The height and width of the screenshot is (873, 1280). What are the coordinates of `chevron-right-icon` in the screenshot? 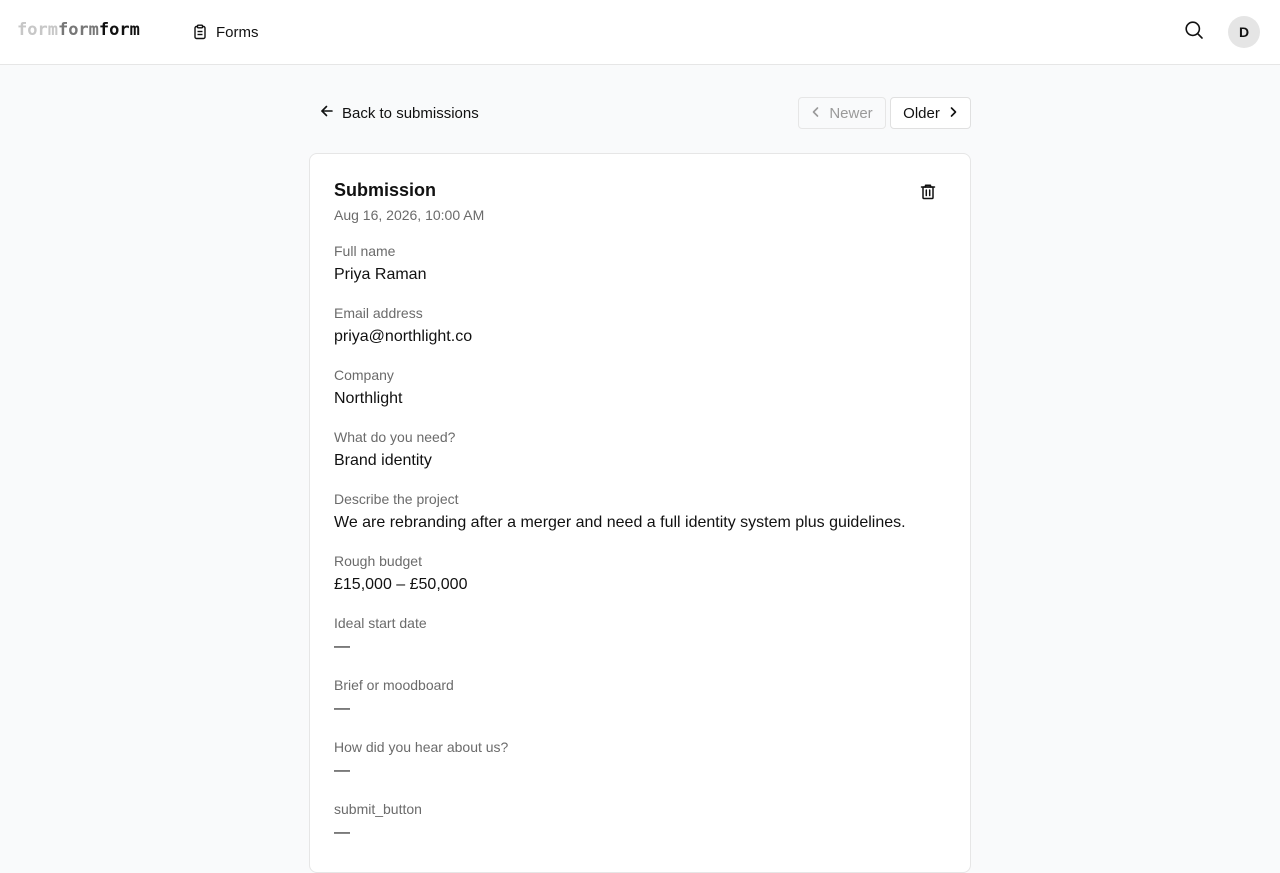 It's located at (953, 113).